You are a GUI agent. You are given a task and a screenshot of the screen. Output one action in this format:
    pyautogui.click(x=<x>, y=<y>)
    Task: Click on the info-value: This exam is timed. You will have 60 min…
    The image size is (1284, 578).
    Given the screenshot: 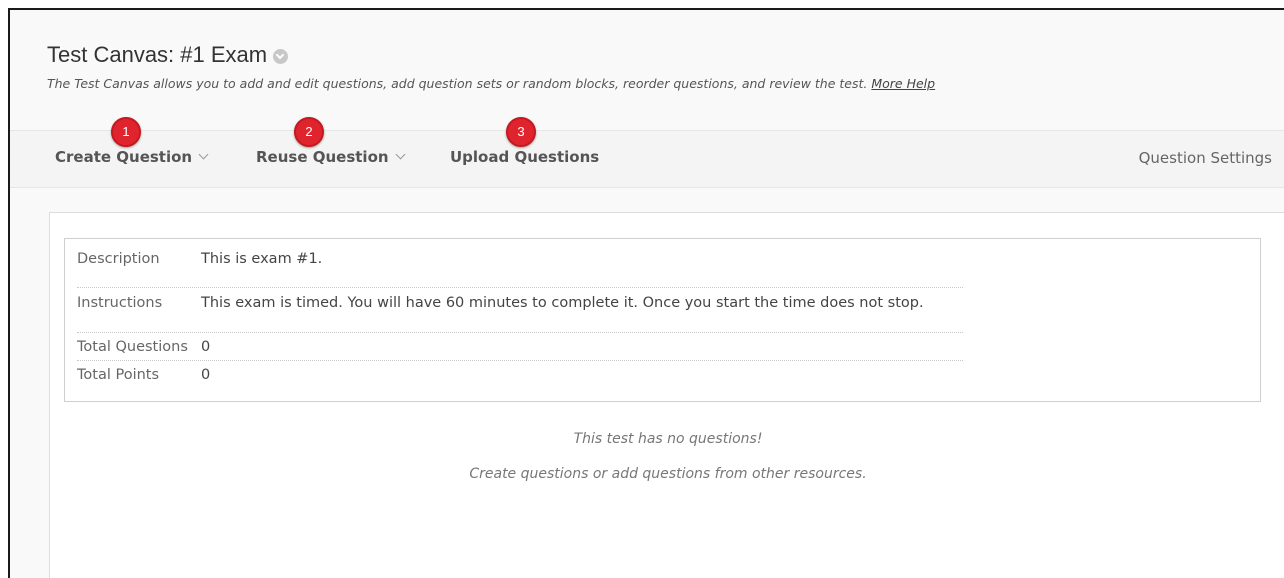 What is the action you would take?
    pyautogui.click(x=562, y=303)
    